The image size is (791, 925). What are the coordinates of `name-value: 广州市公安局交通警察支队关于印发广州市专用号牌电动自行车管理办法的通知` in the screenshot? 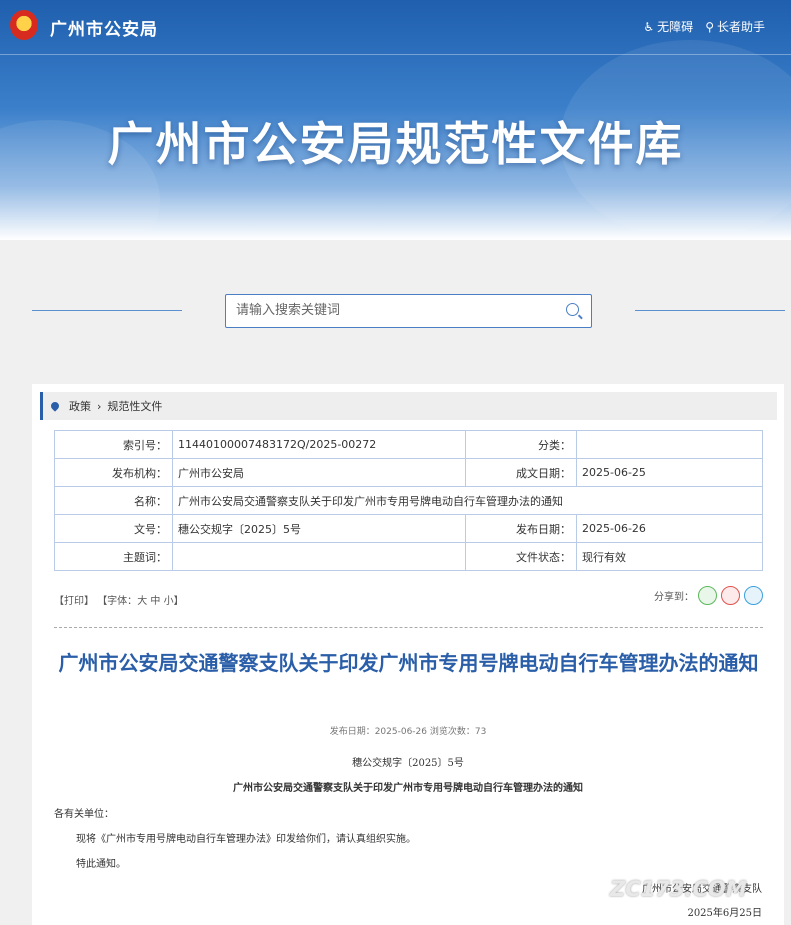 It's located at (467, 500).